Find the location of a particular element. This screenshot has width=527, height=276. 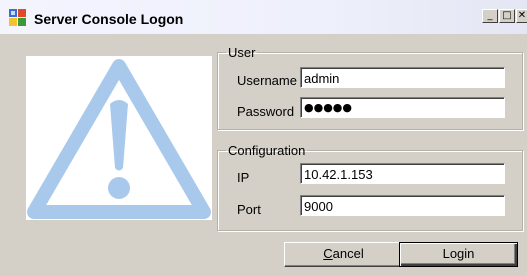

minimize-icon: _ is located at coordinates (490, 15).